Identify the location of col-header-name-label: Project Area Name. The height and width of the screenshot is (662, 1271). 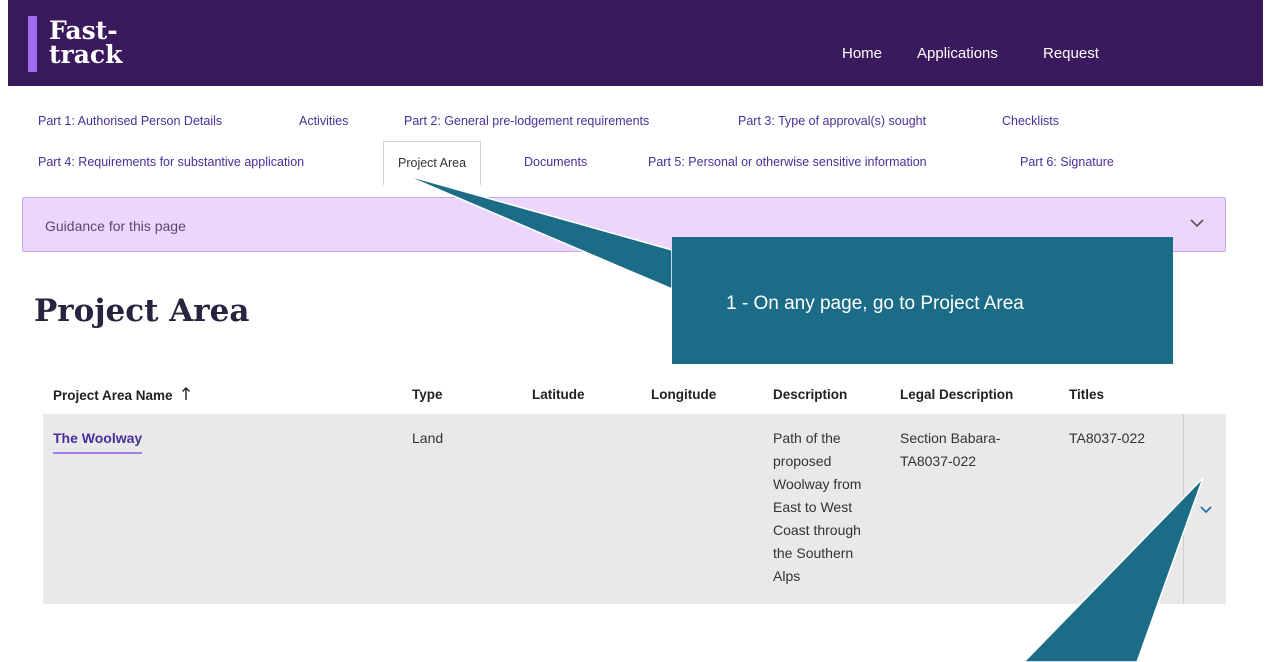
(113, 395).